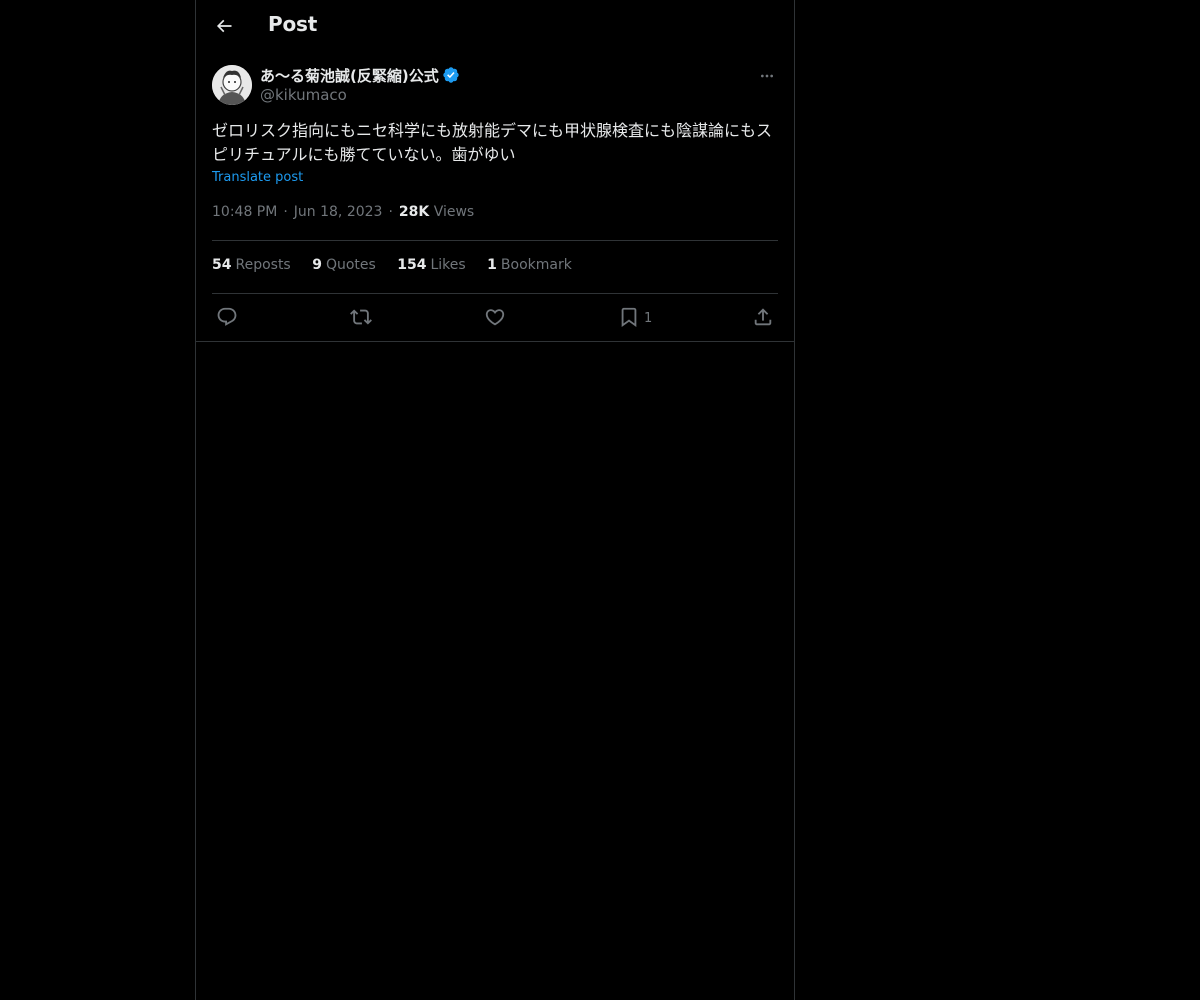 Image resolution: width=1200 pixels, height=1000 pixels. I want to click on repost-button, so click(361, 317).